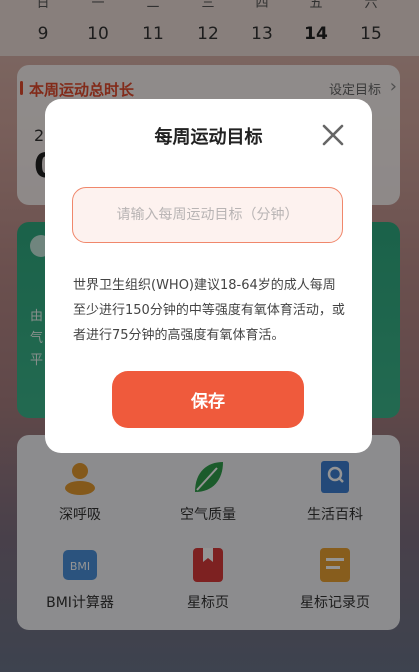  Describe the element at coordinates (208, 399) in the screenshot. I see `save-button: 保存` at that location.